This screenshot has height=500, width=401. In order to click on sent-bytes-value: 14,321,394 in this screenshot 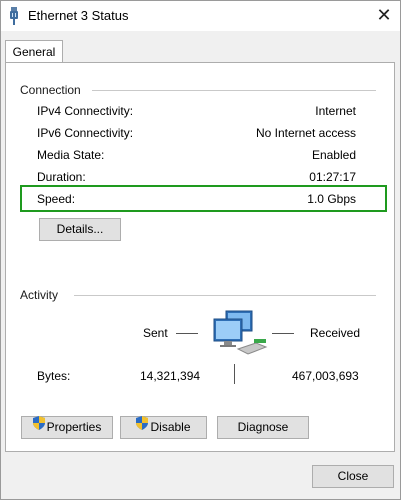, I will do `click(170, 376)`.